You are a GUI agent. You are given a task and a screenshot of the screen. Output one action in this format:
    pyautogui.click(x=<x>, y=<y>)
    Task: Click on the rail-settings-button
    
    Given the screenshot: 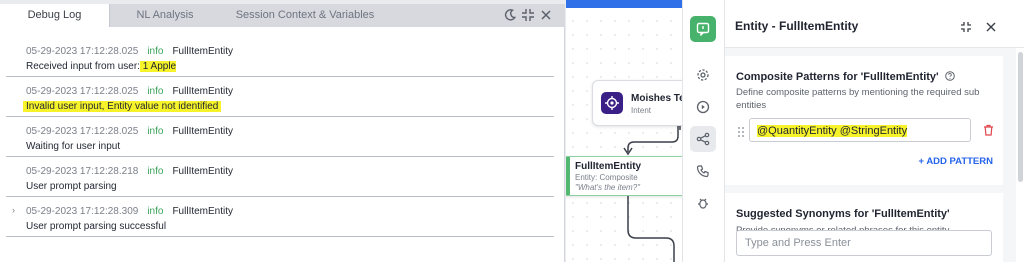 What is the action you would take?
    pyautogui.click(x=703, y=75)
    